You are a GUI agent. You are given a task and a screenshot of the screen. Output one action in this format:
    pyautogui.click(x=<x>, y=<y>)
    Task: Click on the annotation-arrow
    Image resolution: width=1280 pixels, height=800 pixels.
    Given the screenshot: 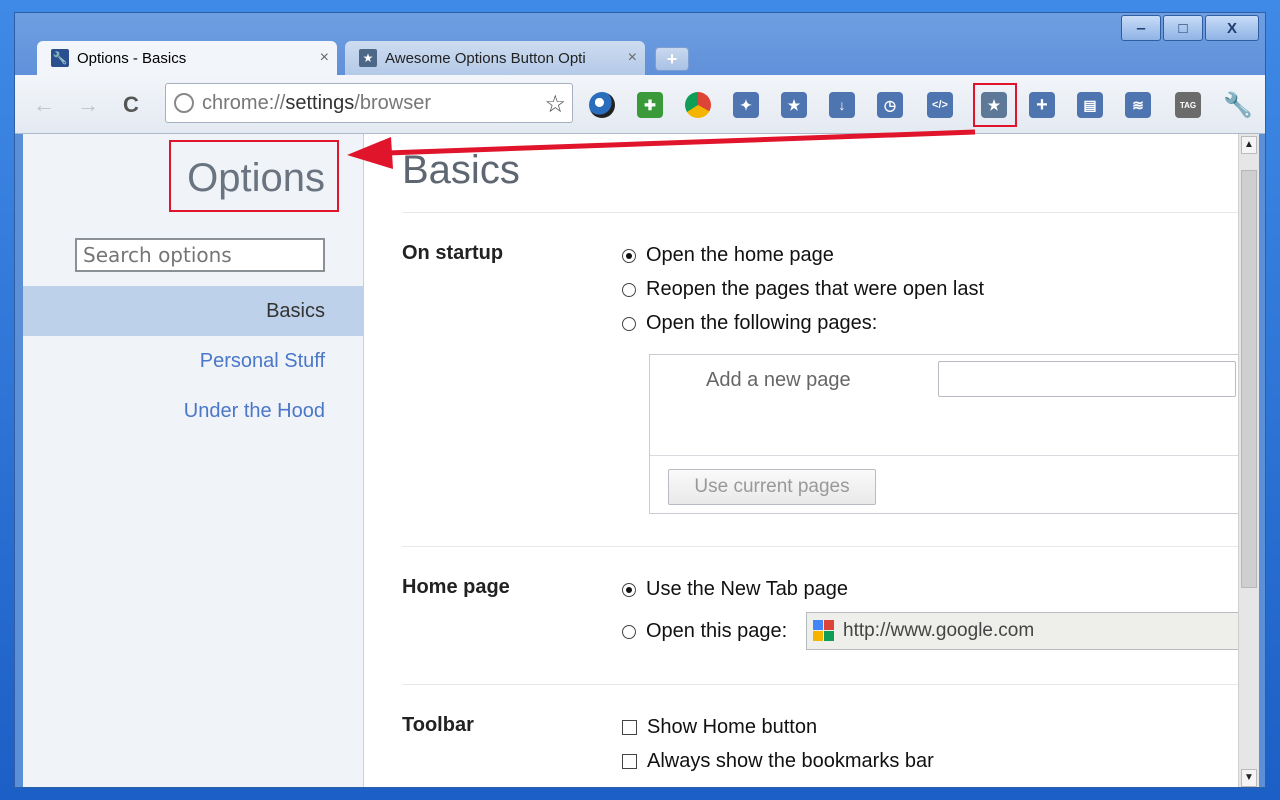 What is the action you would take?
    pyautogui.click(x=661, y=149)
    